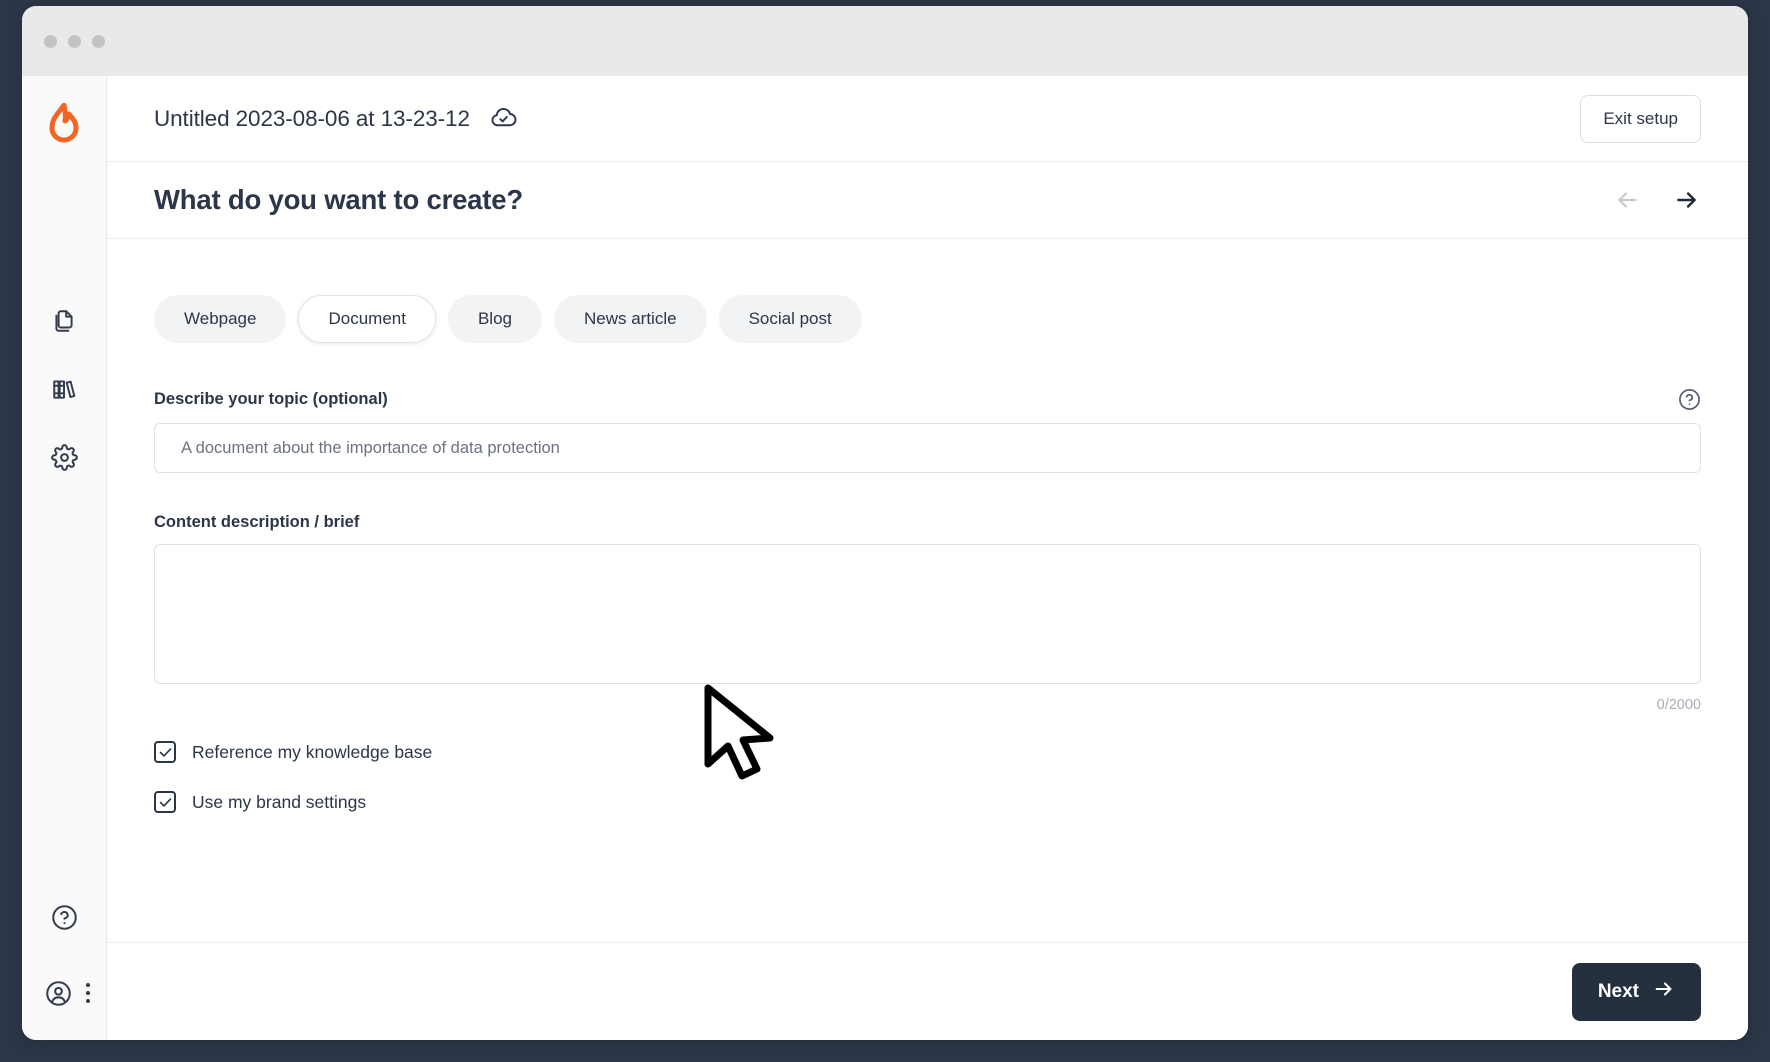 This screenshot has width=1770, height=1062. I want to click on checkbox-reference-knowledge-base: Reference my knowledge base, so click(927, 752).